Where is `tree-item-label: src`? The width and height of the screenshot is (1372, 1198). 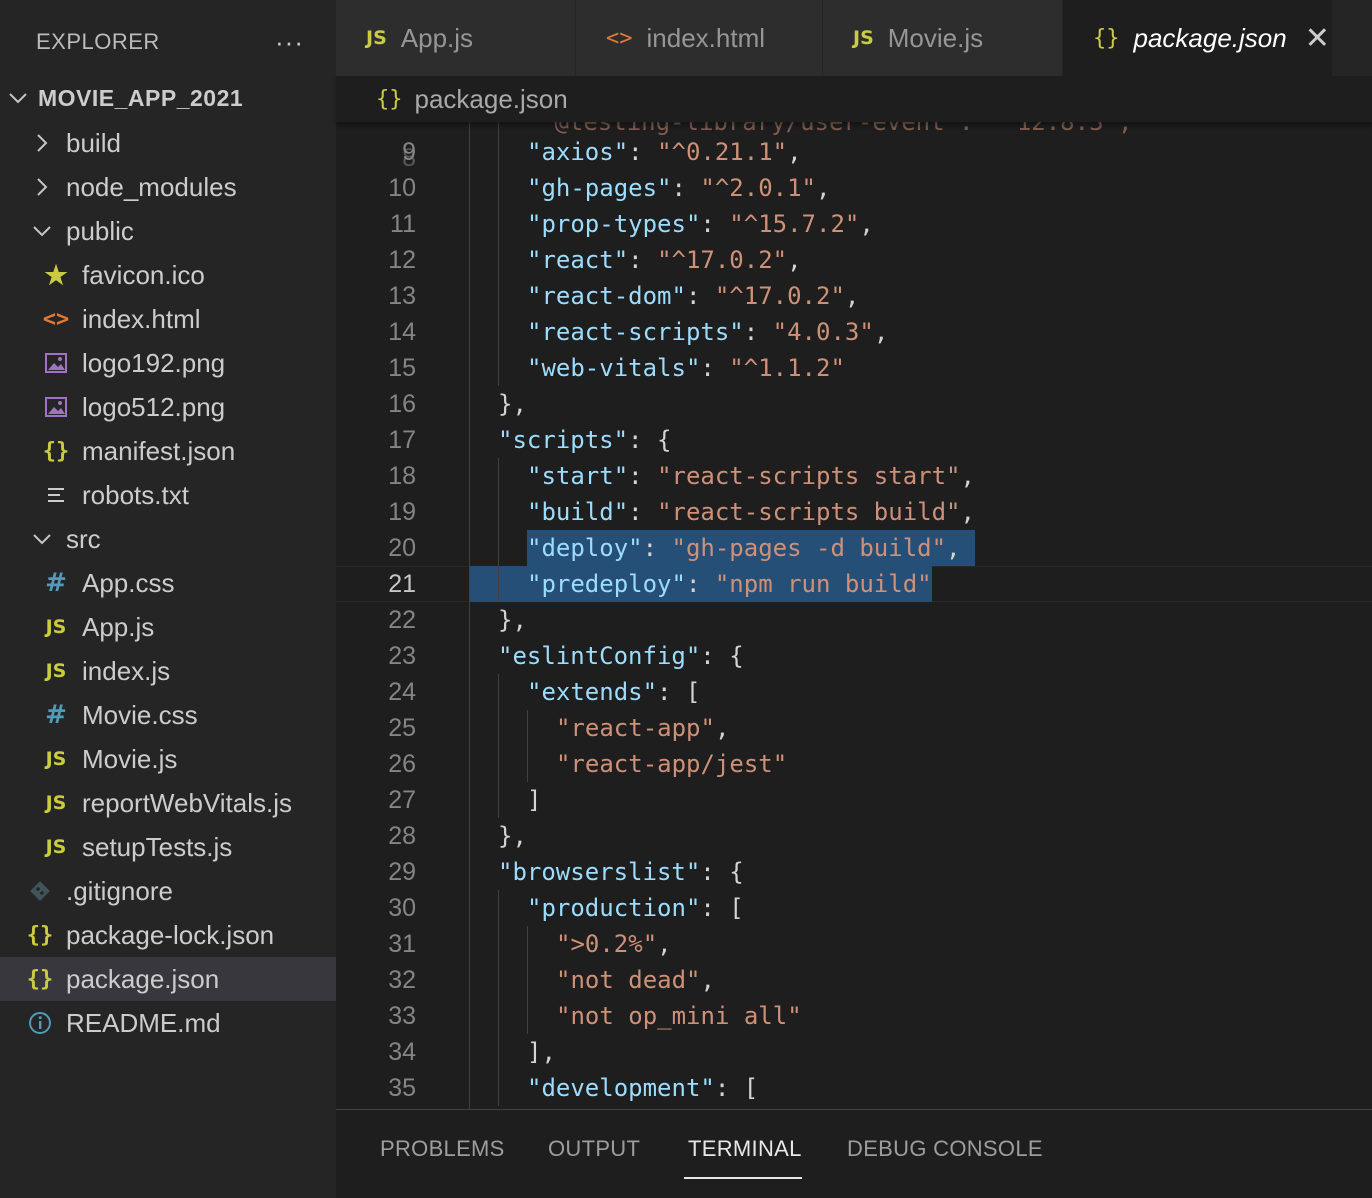 tree-item-label: src is located at coordinates (83, 538).